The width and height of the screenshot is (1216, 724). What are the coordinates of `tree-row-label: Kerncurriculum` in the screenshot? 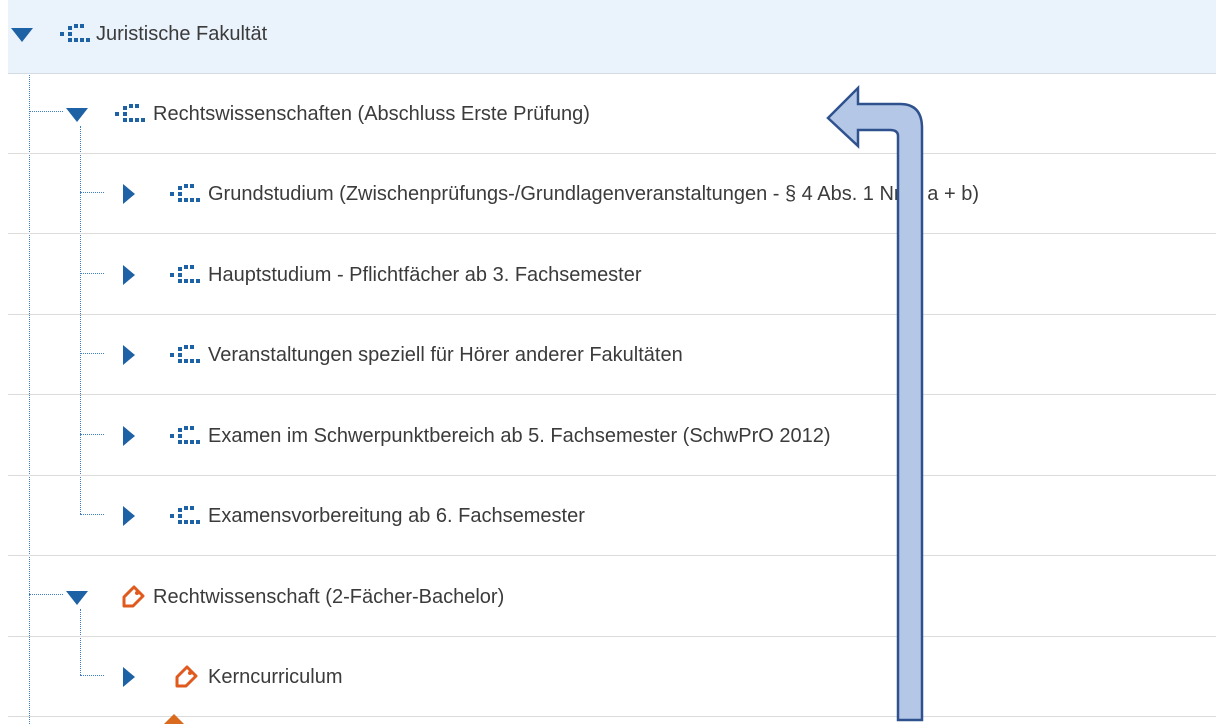 It's located at (275, 677).